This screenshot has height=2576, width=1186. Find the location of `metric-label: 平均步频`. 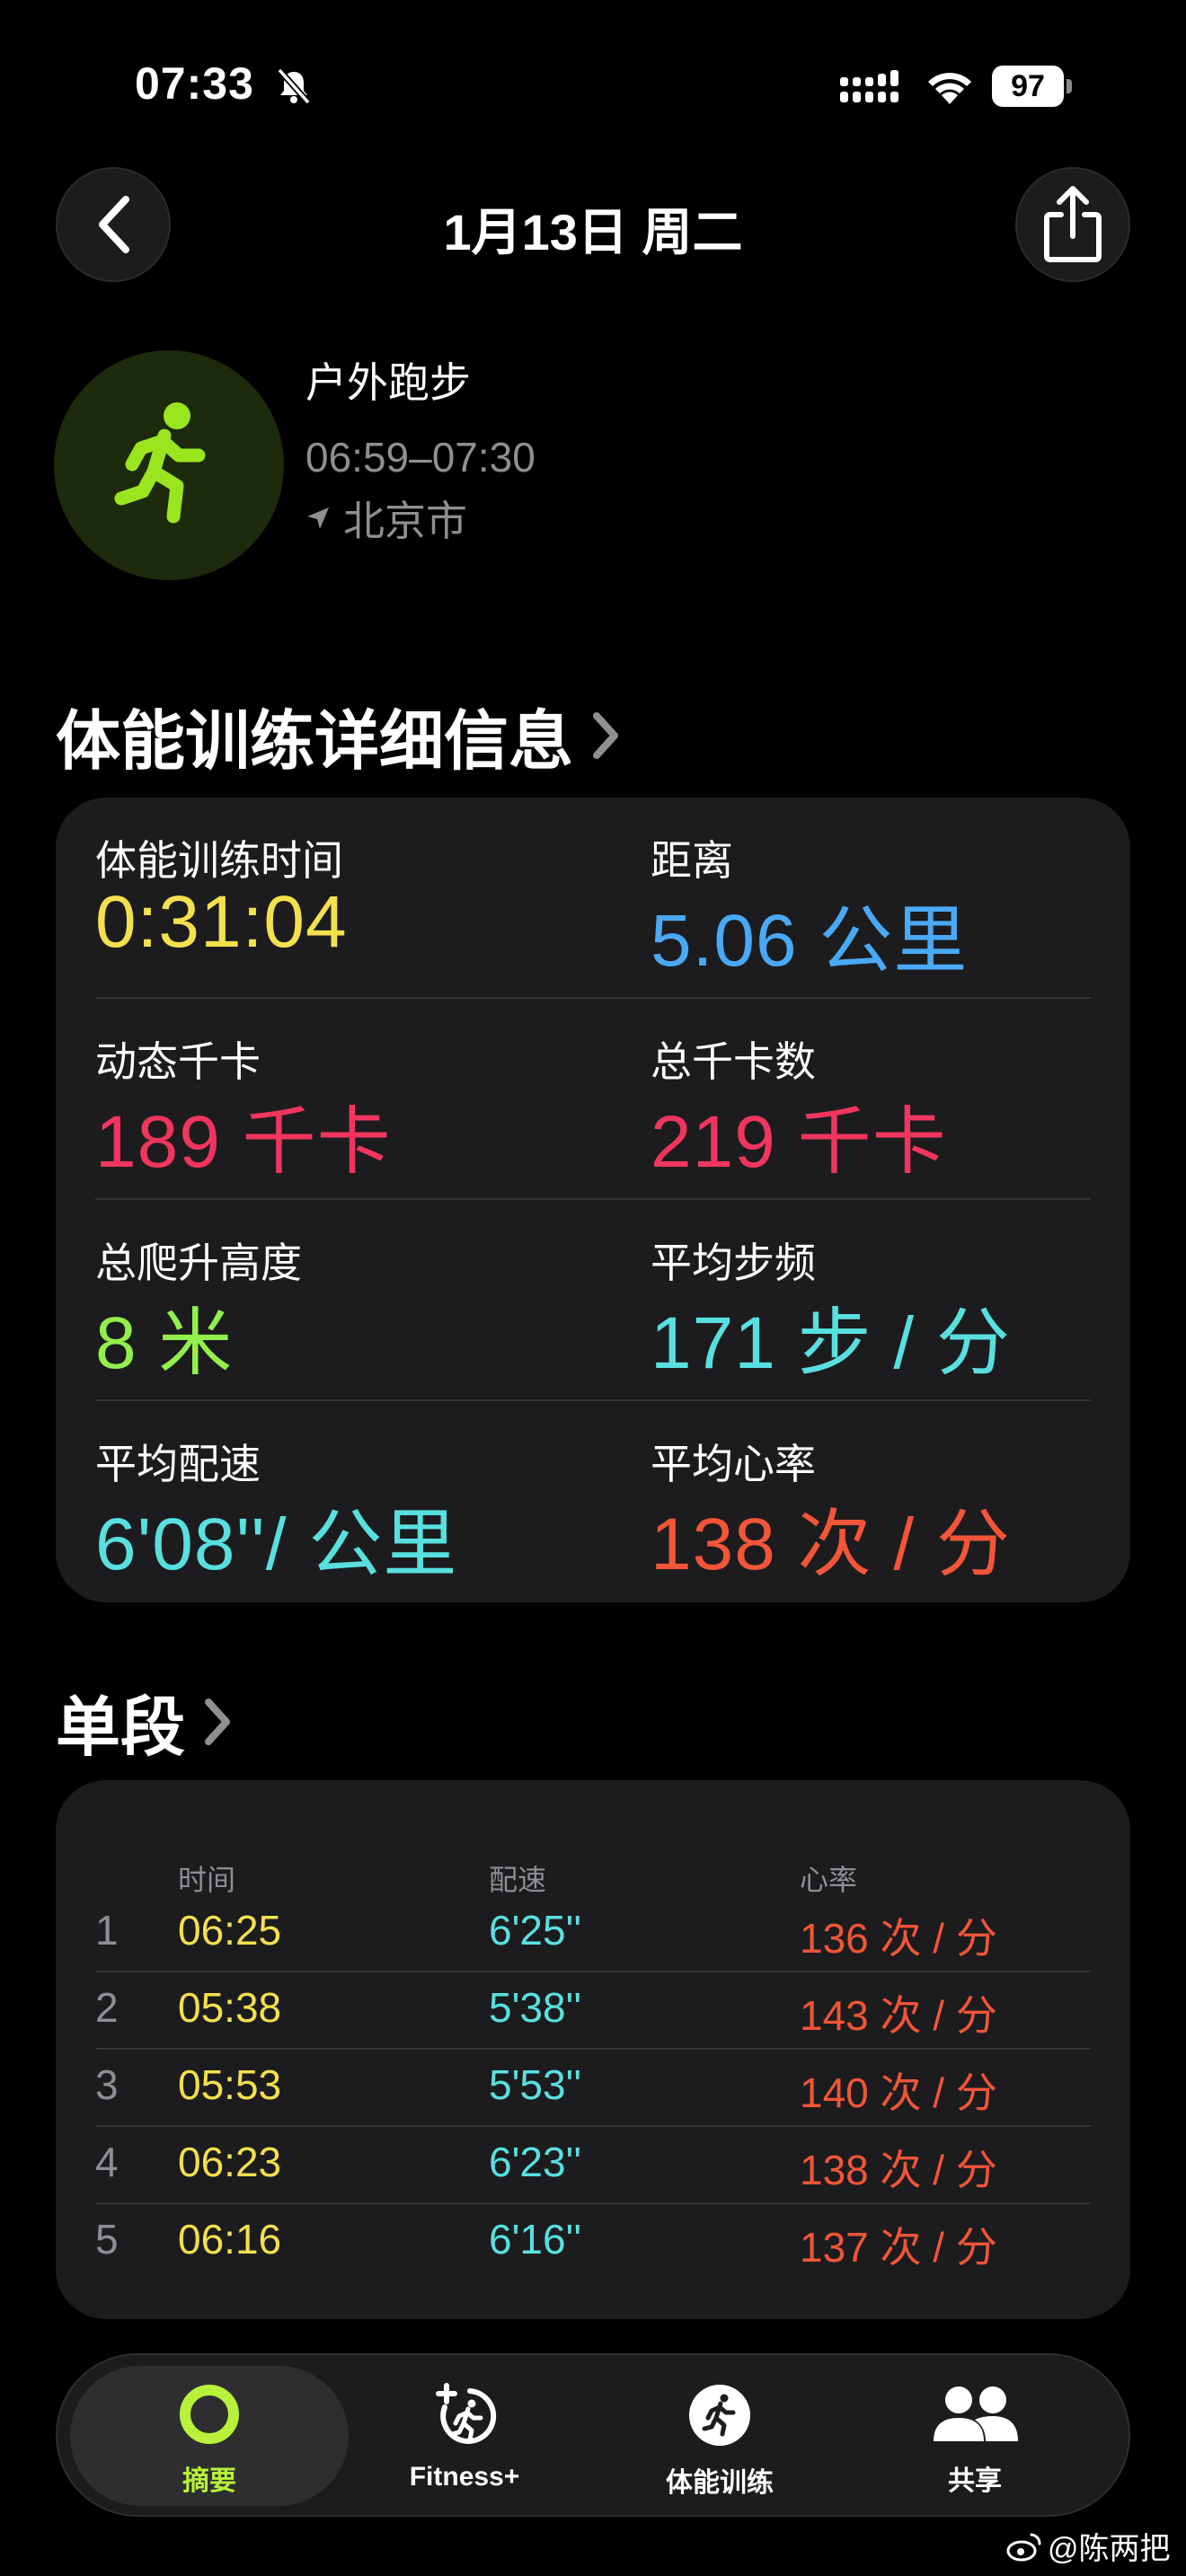

metric-label: 平均步频 is located at coordinates (733, 1262).